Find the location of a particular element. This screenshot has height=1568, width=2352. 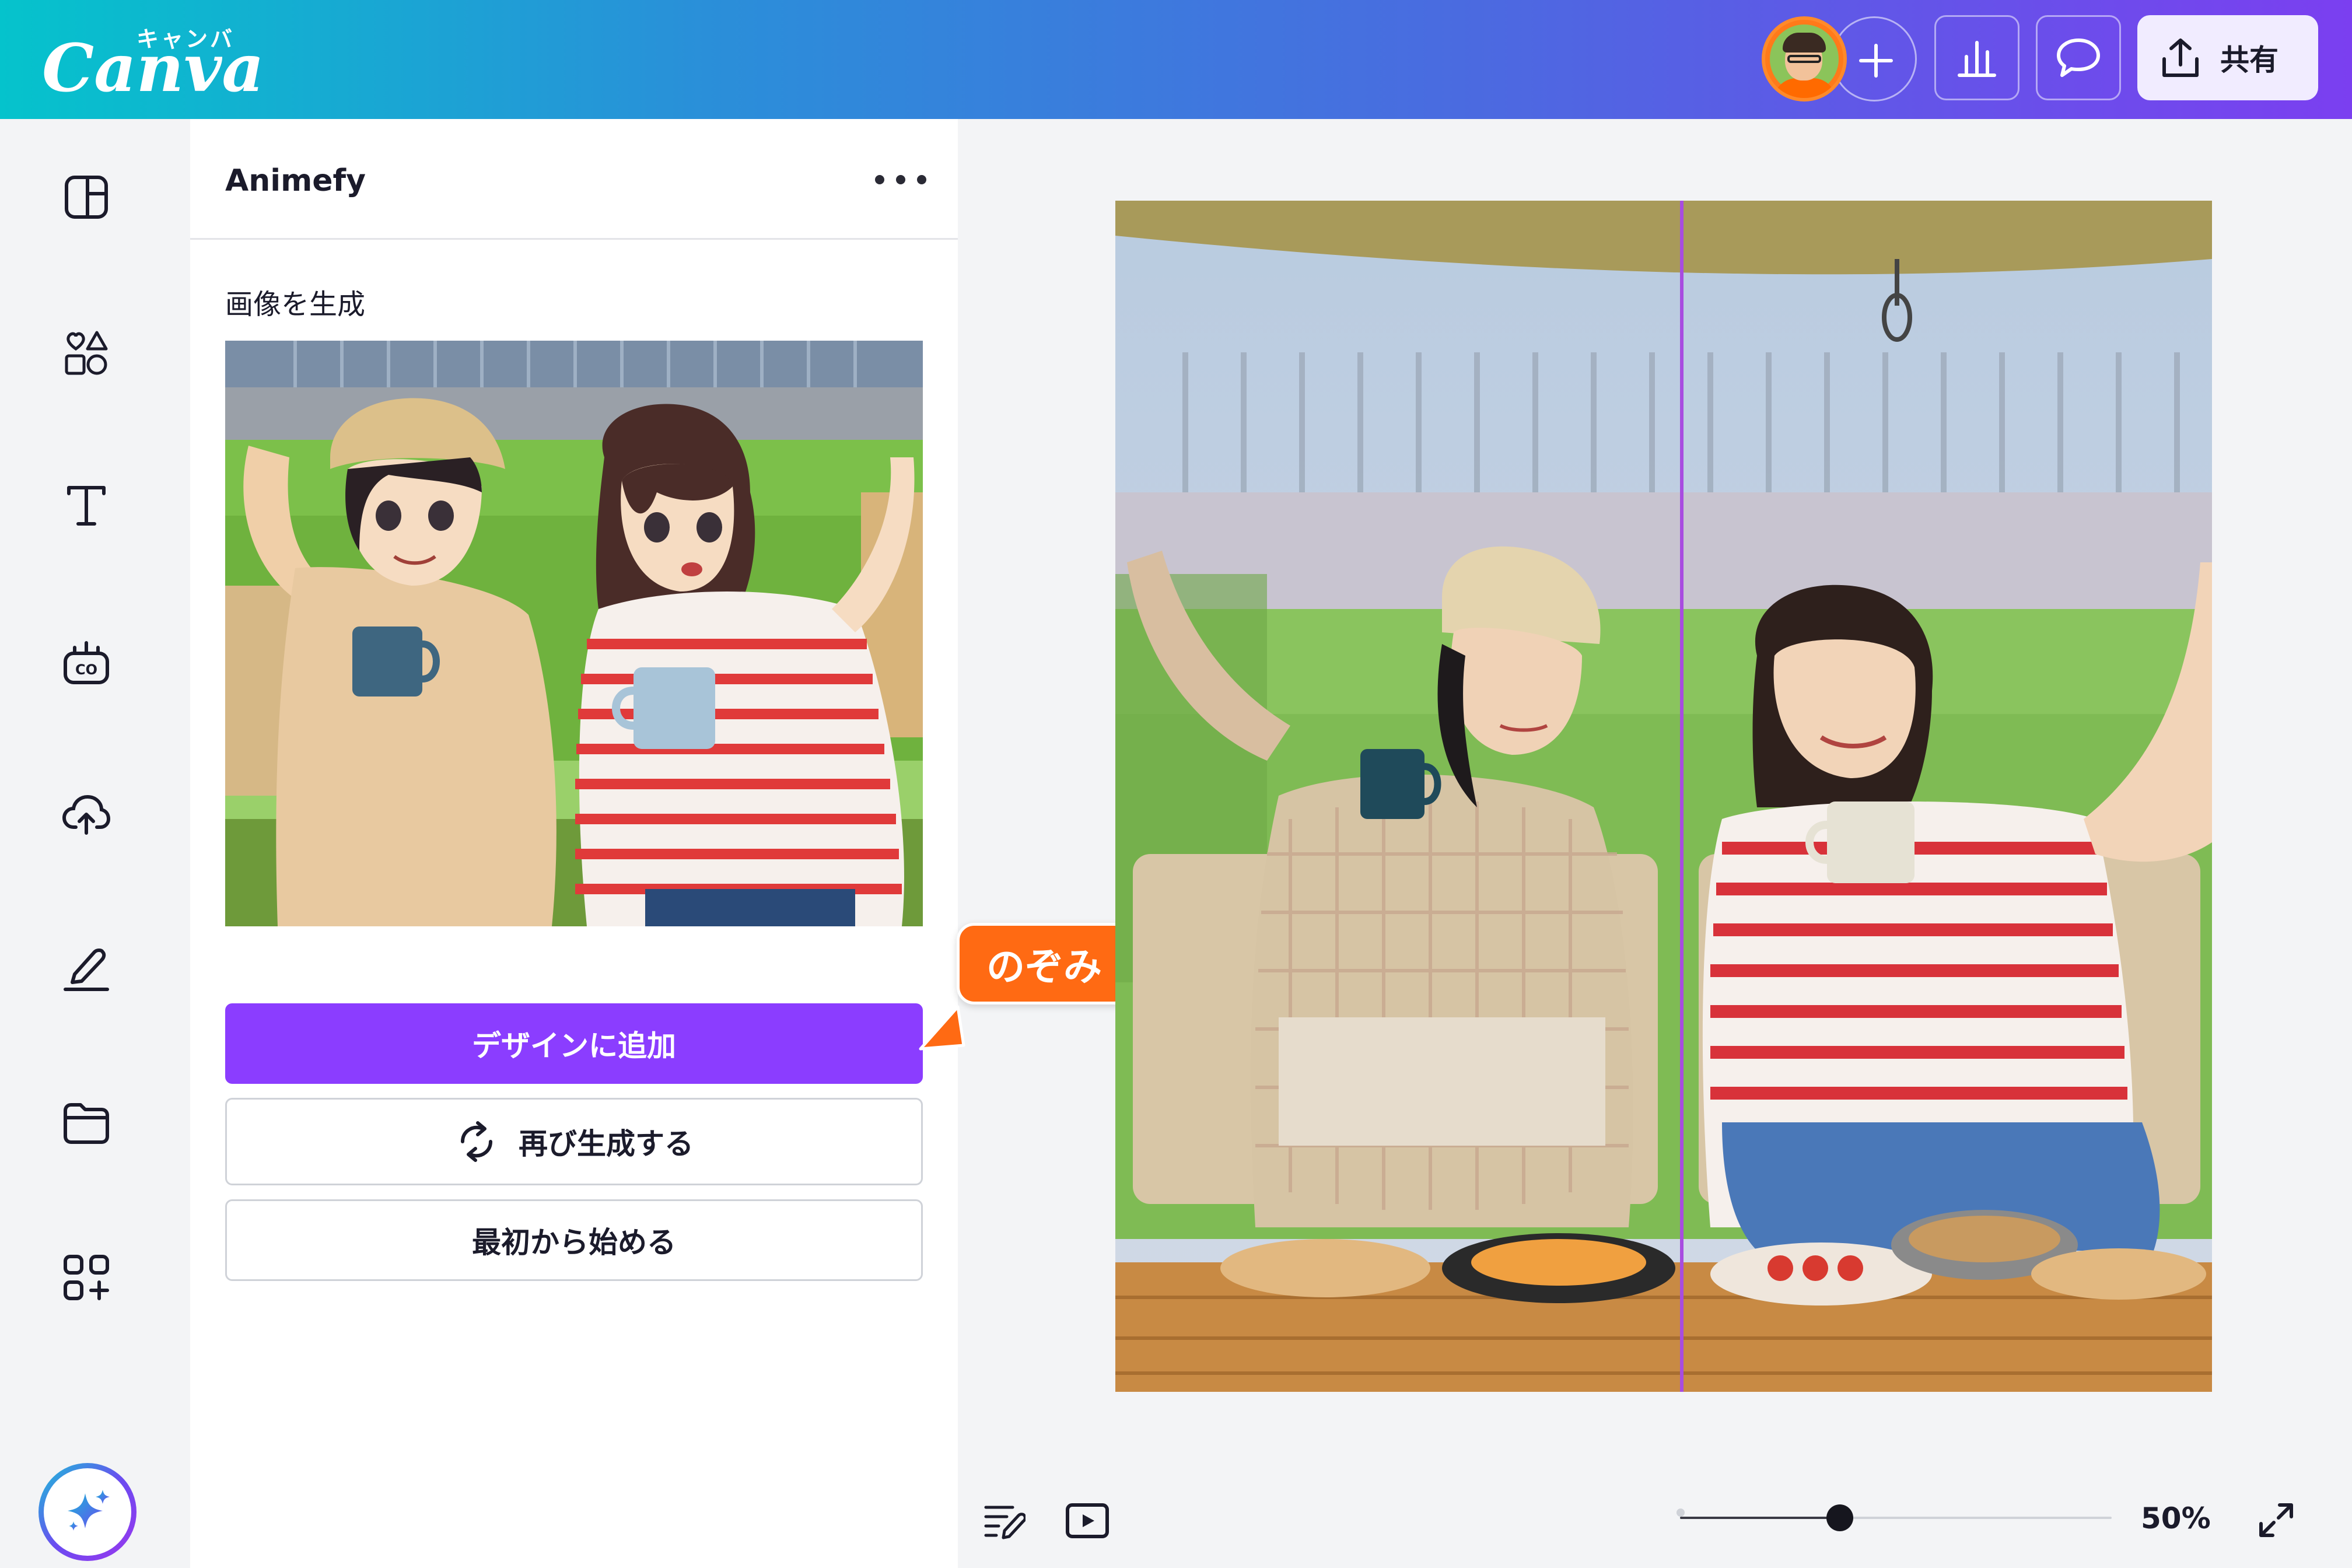

logo-wordmark: Canva is located at coordinates (153, 68).